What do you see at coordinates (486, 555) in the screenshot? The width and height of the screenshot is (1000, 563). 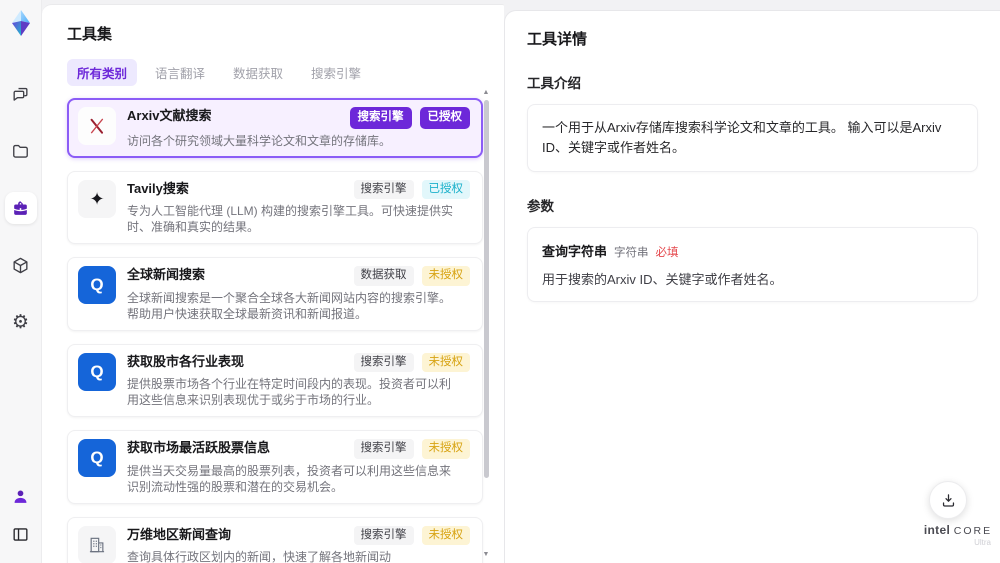 I see `scroll-down-arrow-icon: ▼` at bounding box center [486, 555].